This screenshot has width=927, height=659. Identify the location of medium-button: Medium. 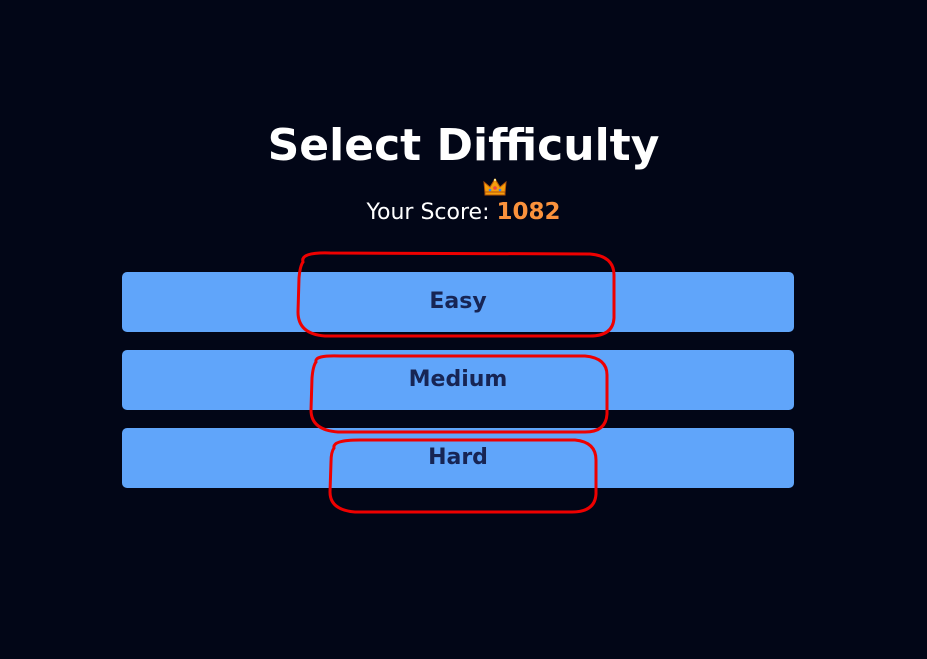
(458, 380).